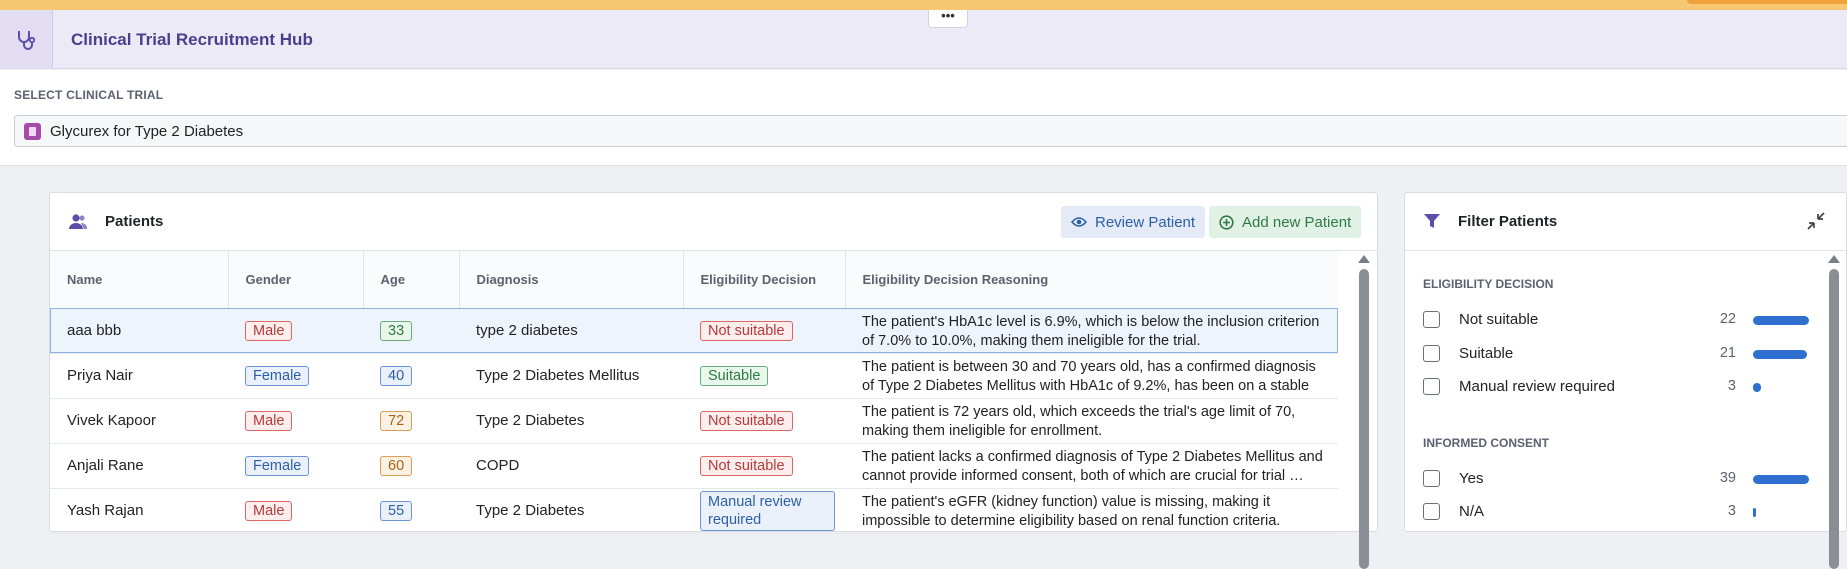  What do you see at coordinates (396, 420) in the screenshot?
I see `age-badge: 72` at bounding box center [396, 420].